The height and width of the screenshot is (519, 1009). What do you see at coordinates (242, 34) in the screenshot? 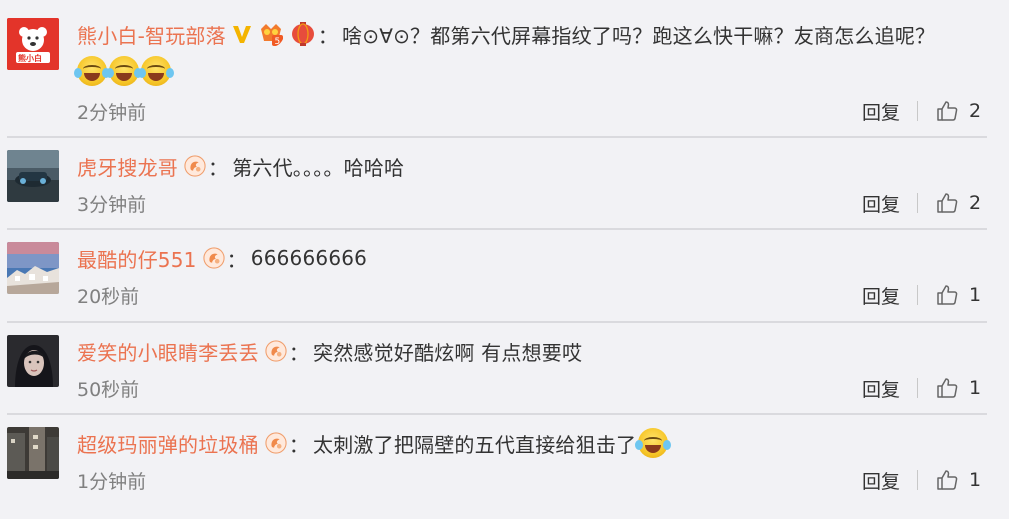
I see `v-verified-icon` at bounding box center [242, 34].